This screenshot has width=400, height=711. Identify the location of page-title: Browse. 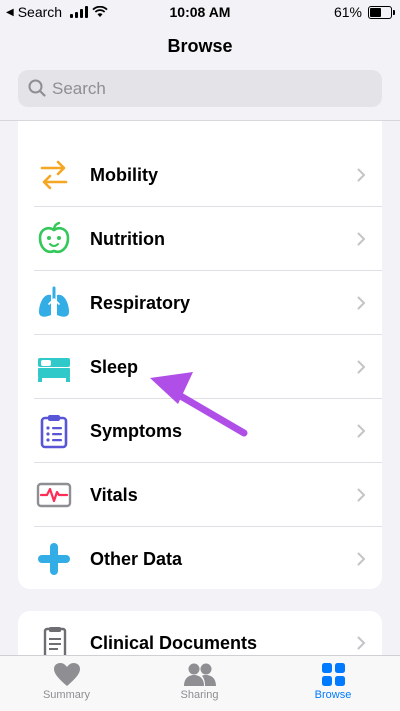
(200, 46).